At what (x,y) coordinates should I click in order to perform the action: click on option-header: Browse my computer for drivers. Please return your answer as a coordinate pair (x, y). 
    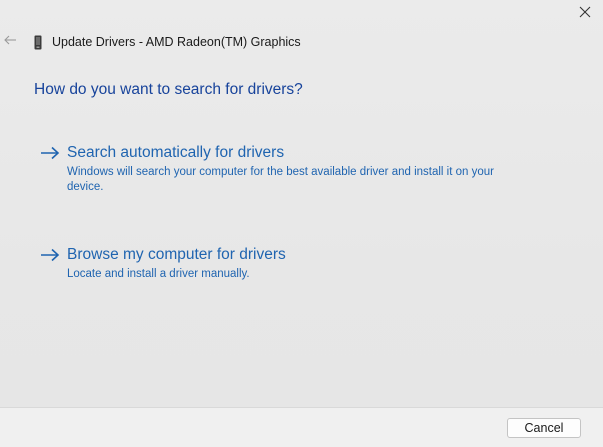
    Looking at the image, I should click on (280, 255).